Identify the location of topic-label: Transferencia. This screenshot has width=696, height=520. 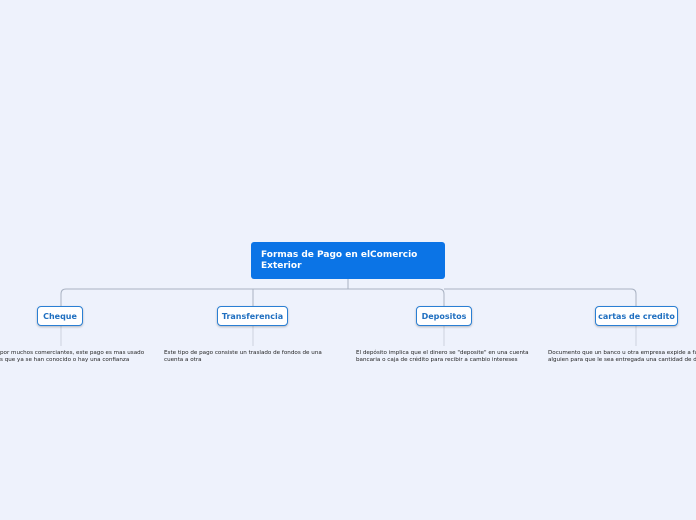
(252, 316).